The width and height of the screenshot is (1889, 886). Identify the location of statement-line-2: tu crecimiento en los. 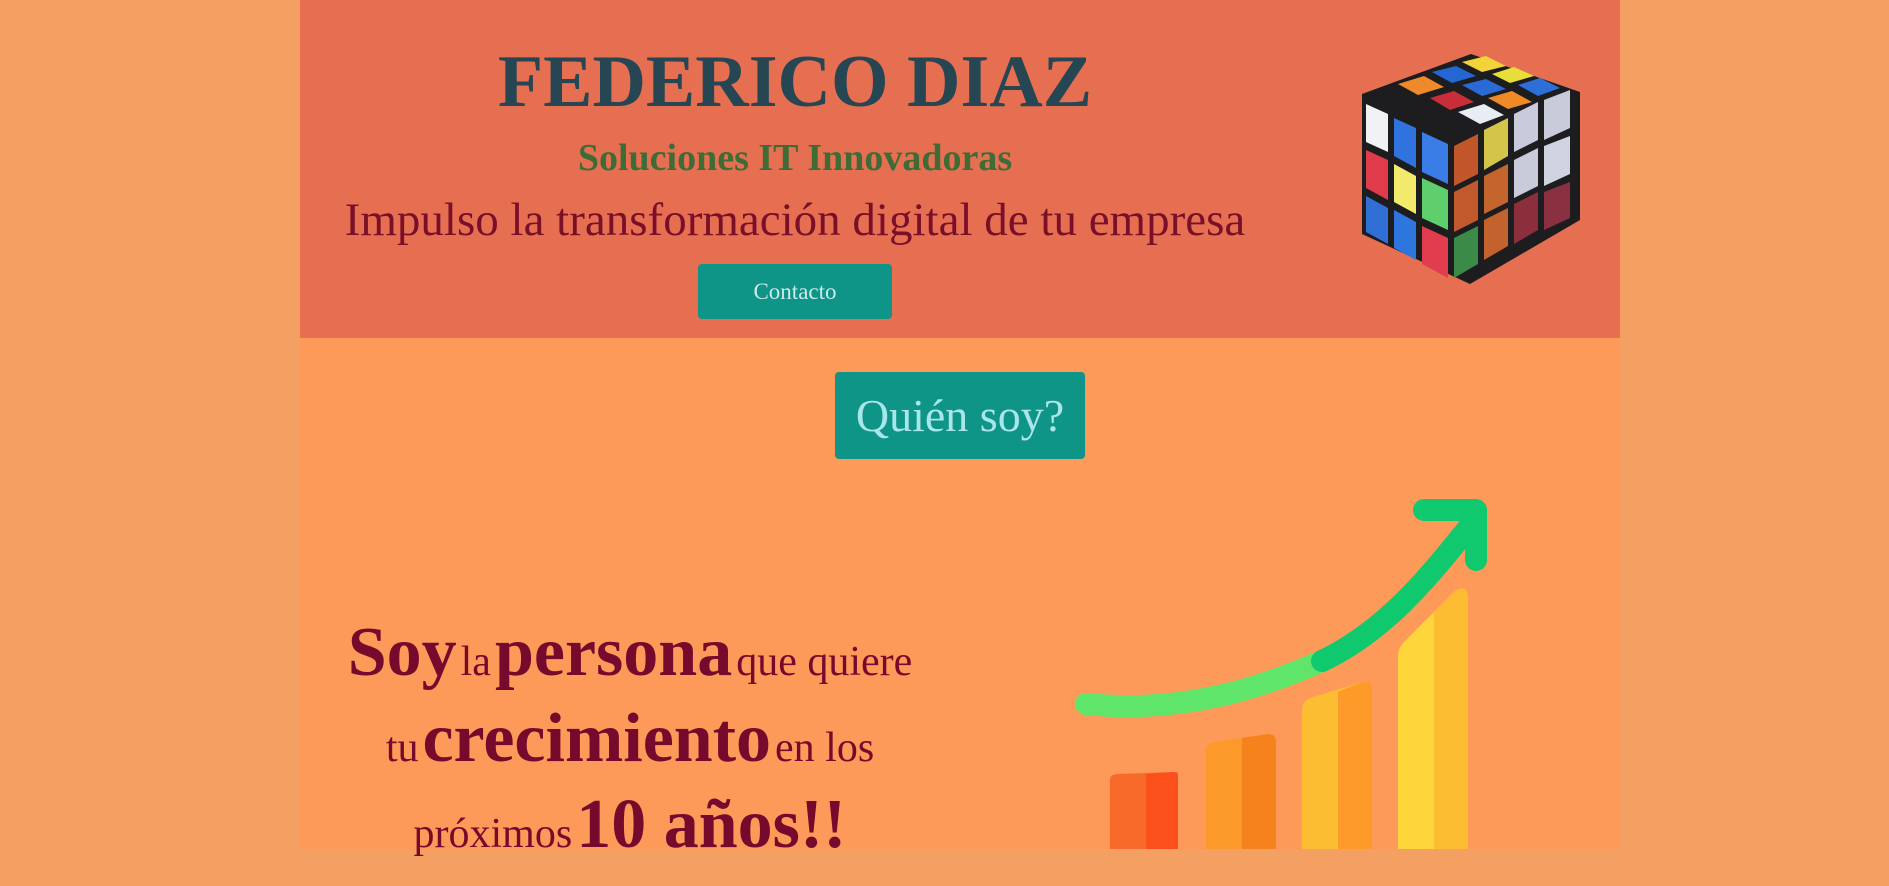
(630, 739).